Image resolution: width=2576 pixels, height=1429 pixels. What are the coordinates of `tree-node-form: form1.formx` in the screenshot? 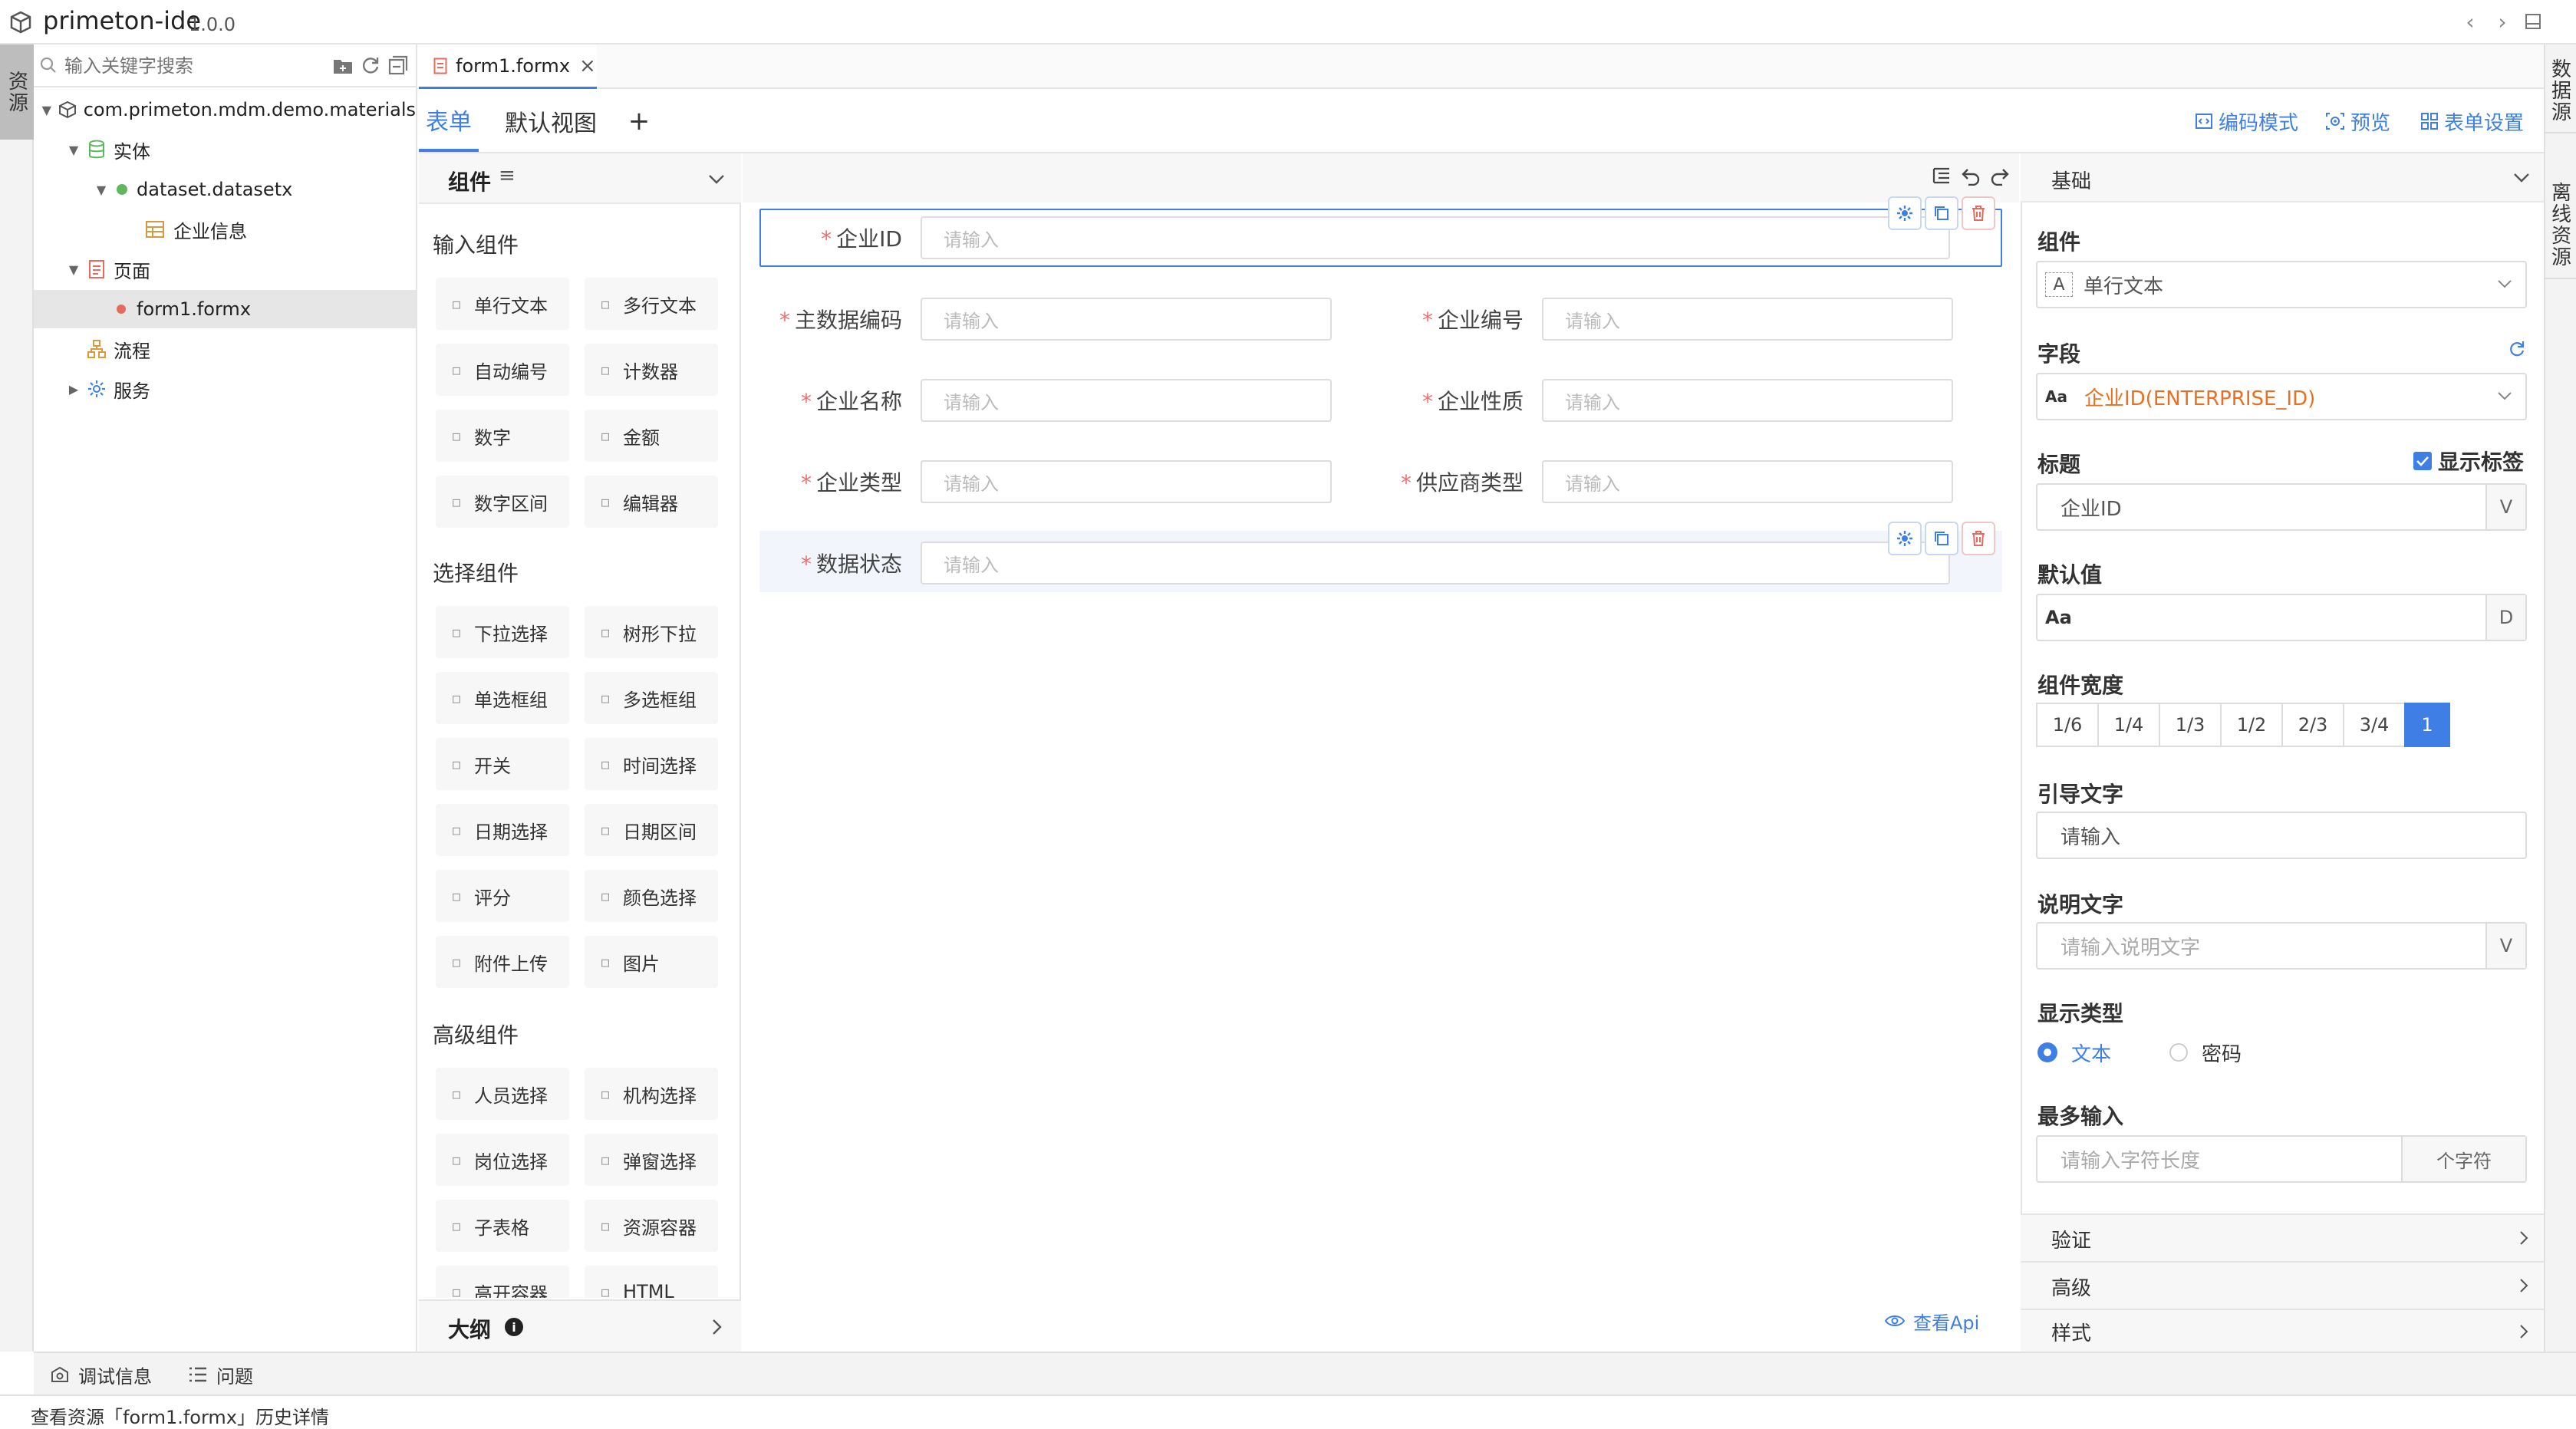 It's located at (225, 309).